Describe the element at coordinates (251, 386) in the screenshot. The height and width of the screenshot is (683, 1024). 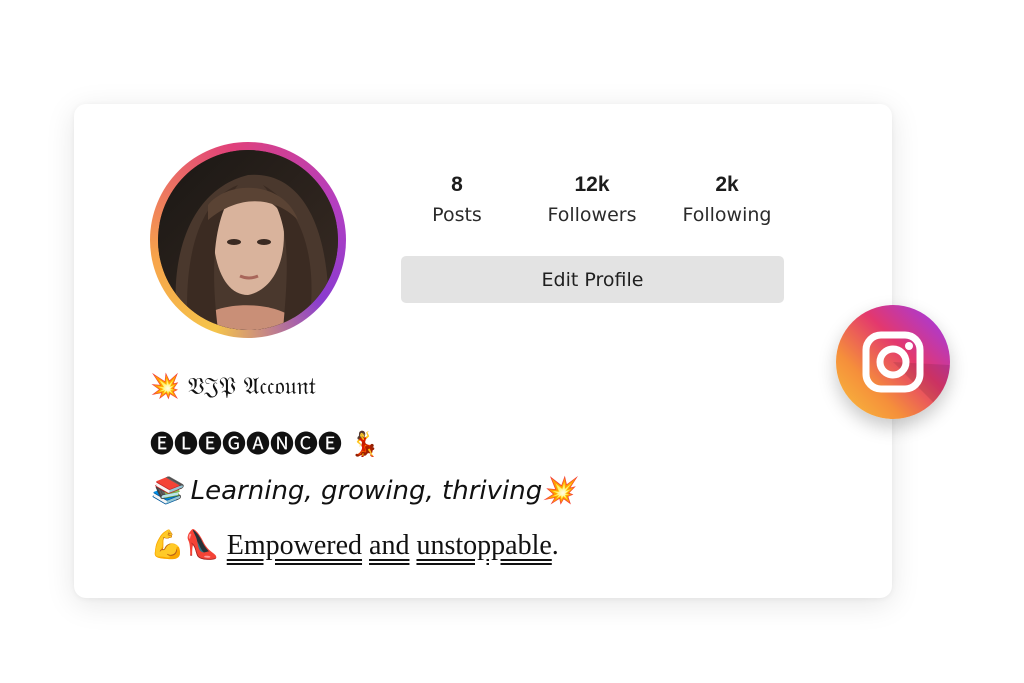
I see `vip-account-text: 𝔙𝔍𝔓 𝔄𝔠𝔠𝔬𝔲𝔫𝔱` at that location.